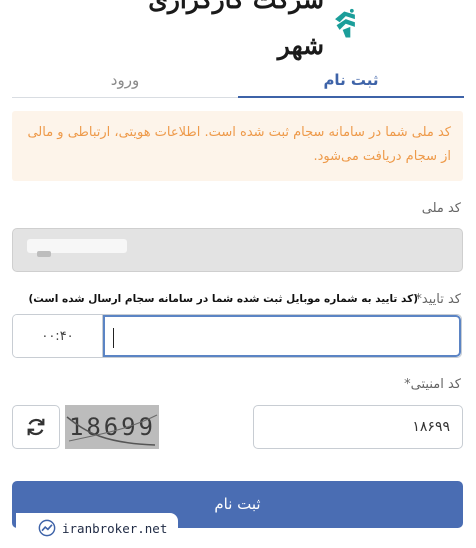 The width and height of the screenshot is (476, 548). What do you see at coordinates (382, 156) in the screenshot?
I see `notice-line-2: از سجام دریافت می‌شود.` at bounding box center [382, 156].